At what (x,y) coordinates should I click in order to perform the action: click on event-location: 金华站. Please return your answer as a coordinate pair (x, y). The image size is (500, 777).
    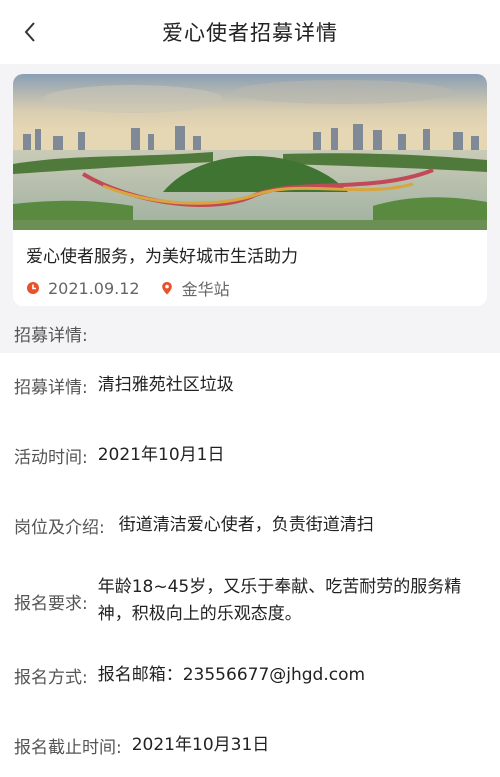
    Looking at the image, I should click on (205, 289).